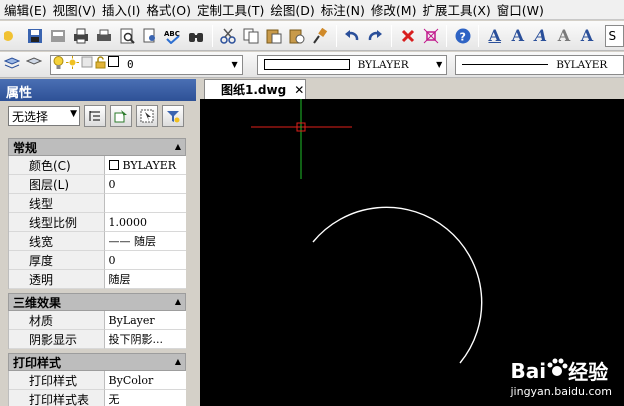 This screenshot has height=406, width=624. Describe the element at coordinates (582, 64) in the screenshot. I see `linetype-value: BYLAYER` at that location.